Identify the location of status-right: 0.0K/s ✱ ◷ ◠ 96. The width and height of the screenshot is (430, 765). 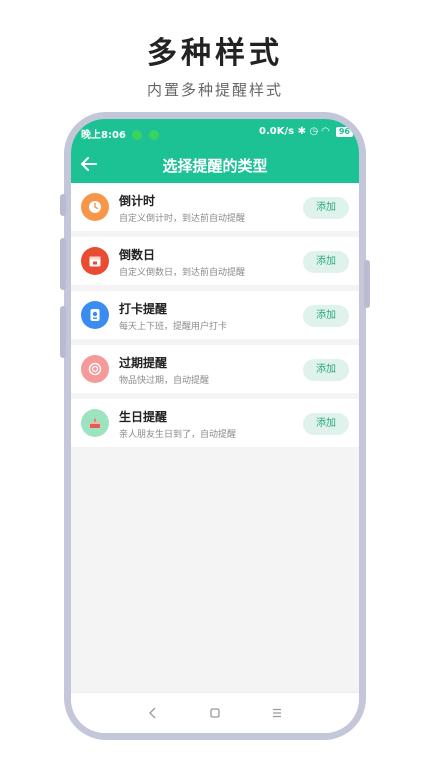
(306, 131).